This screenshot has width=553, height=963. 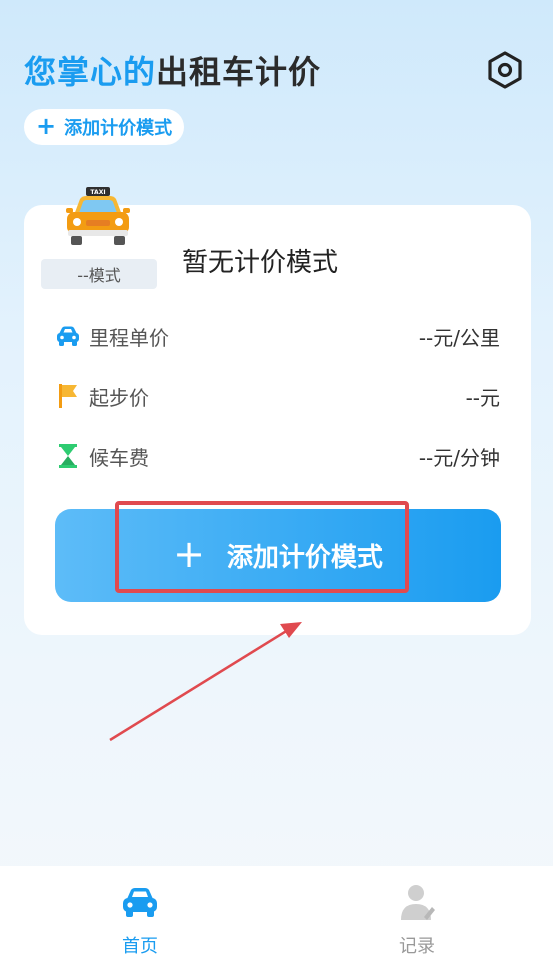 What do you see at coordinates (119, 457) in the screenshot?
I see `row-label: 候车费` at bounding box center [119, 457].